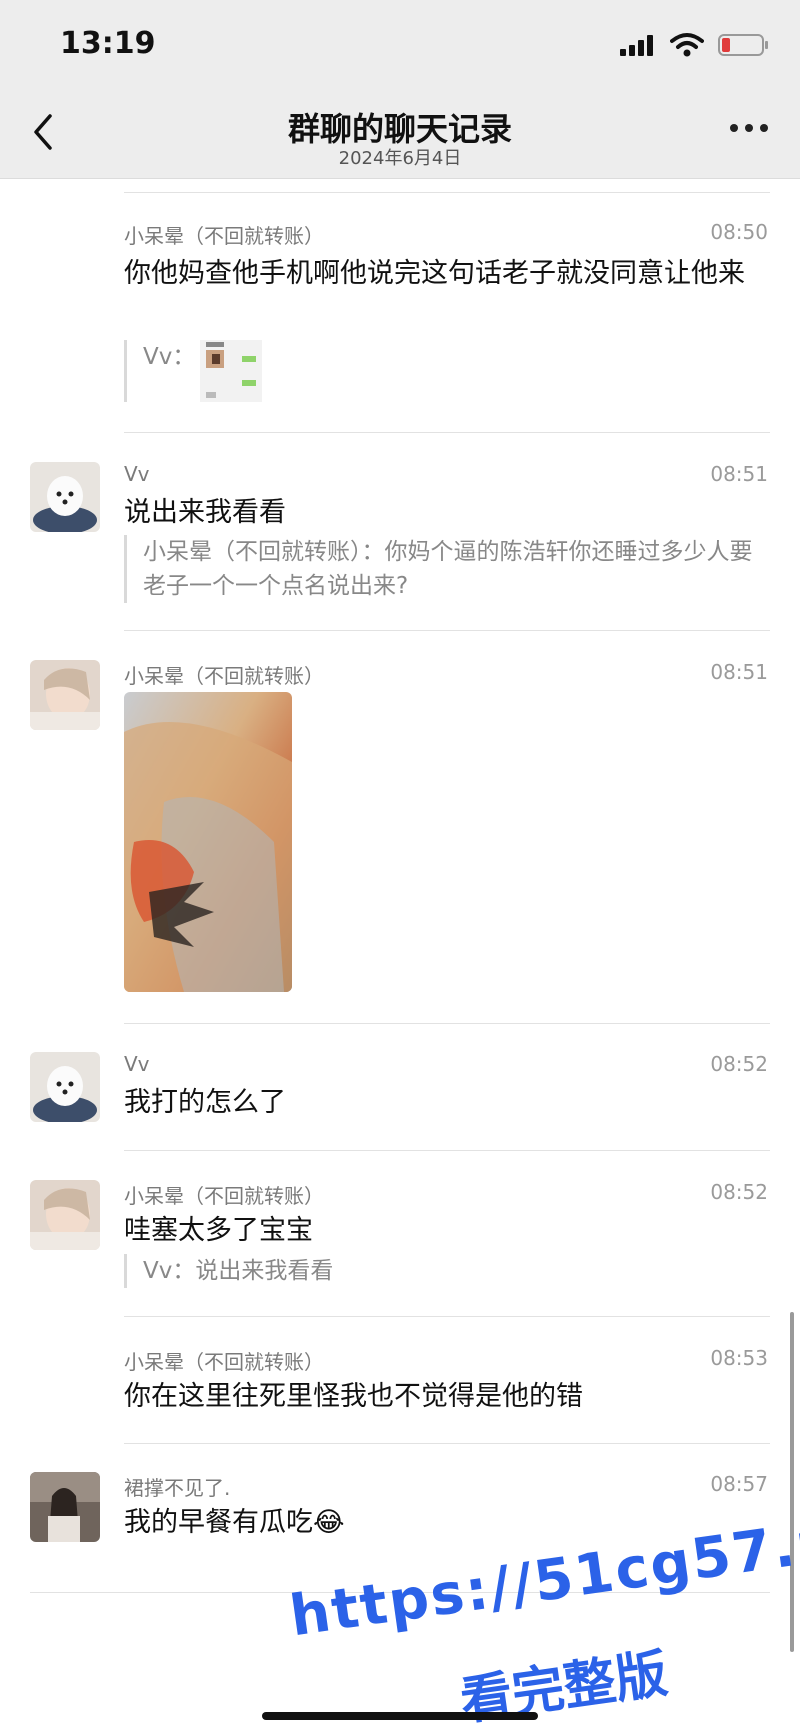 This screenshot has width=800, height=1734. I want to click on title-bar: 13:19 群聊的聊天记录 2024年6月4日, so click(400, 89).